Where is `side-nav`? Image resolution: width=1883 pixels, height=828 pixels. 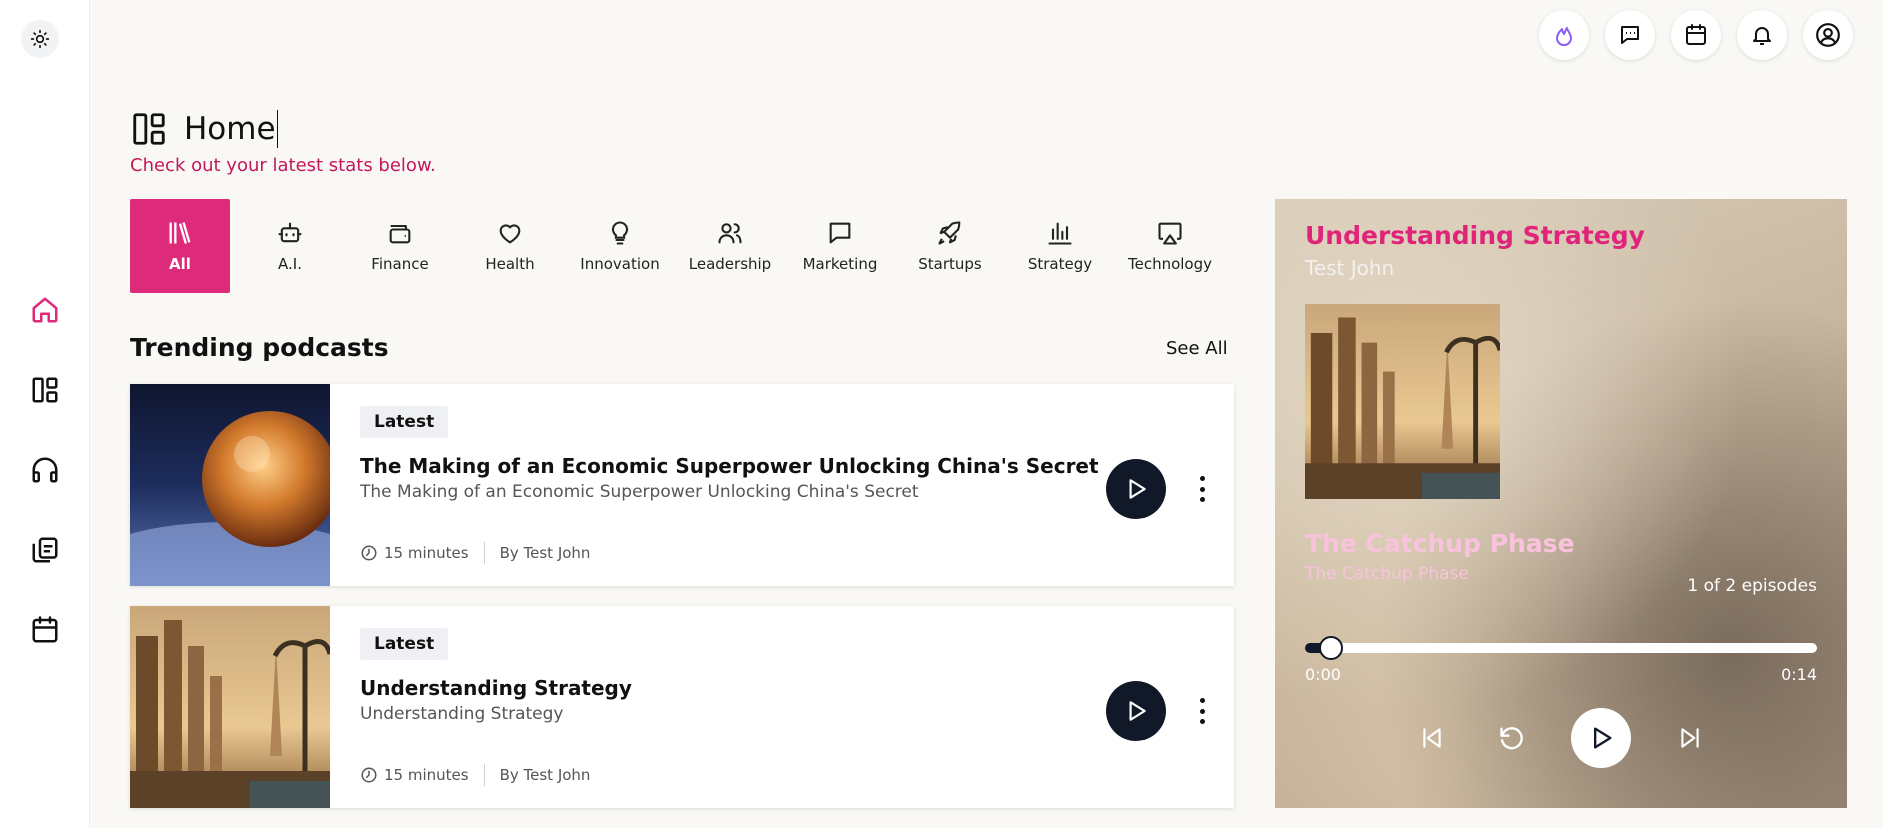
side-nav is located at coordinates (45, 470).